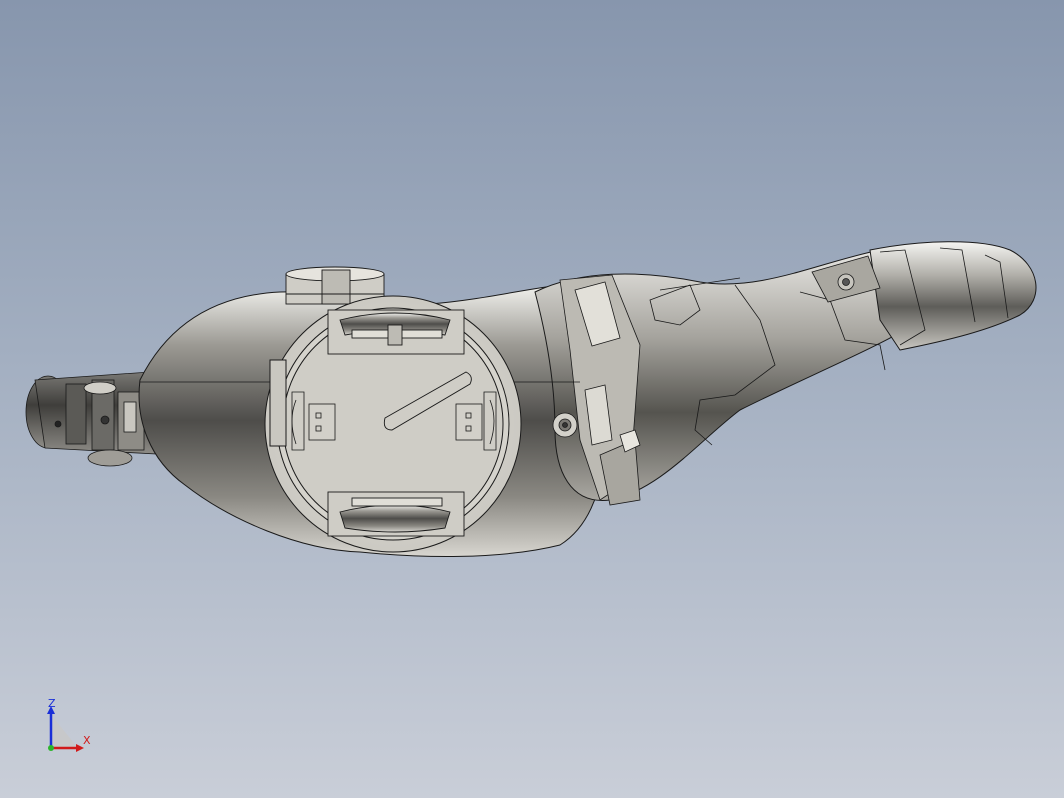 This screenshot has height=798, width=1064. Describe the element at coordinates (52, 703) in the screenshot. I see `triad-z-label: Z` at that location.